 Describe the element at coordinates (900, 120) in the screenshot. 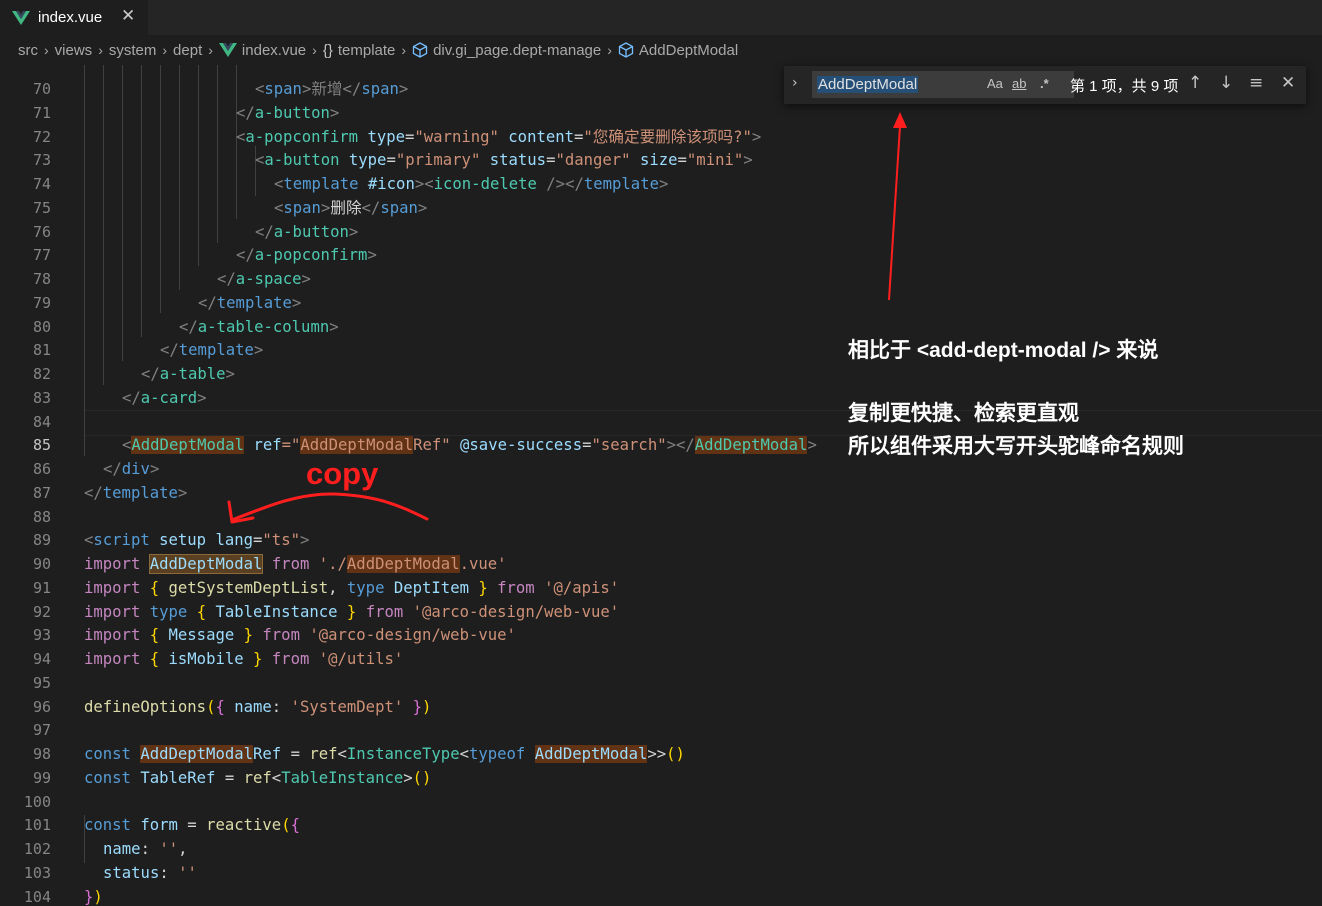

I see `find-arrow-head` at that location.